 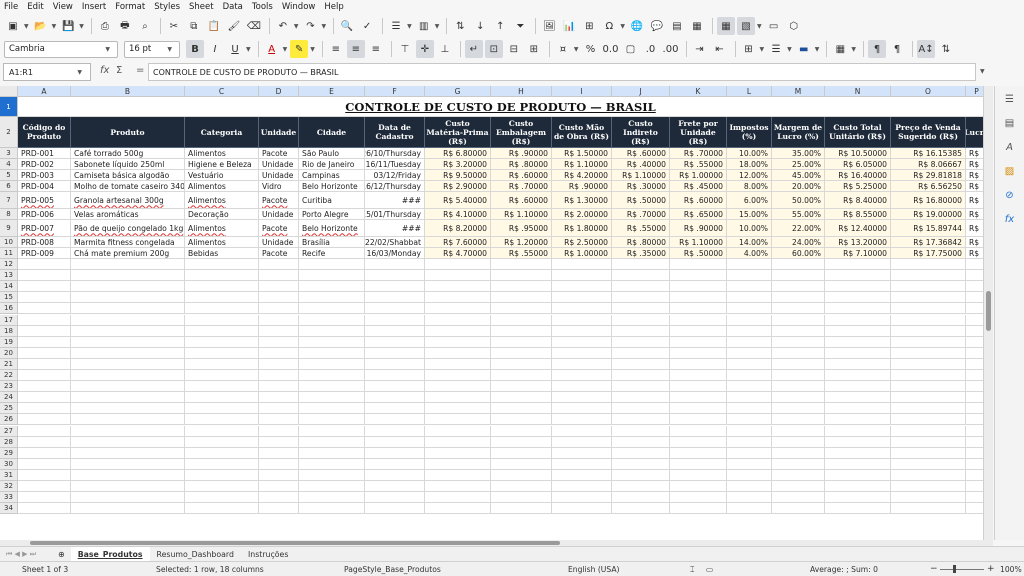 I want to click on function-wizard-icon: fx, so click(x=104, y=70).